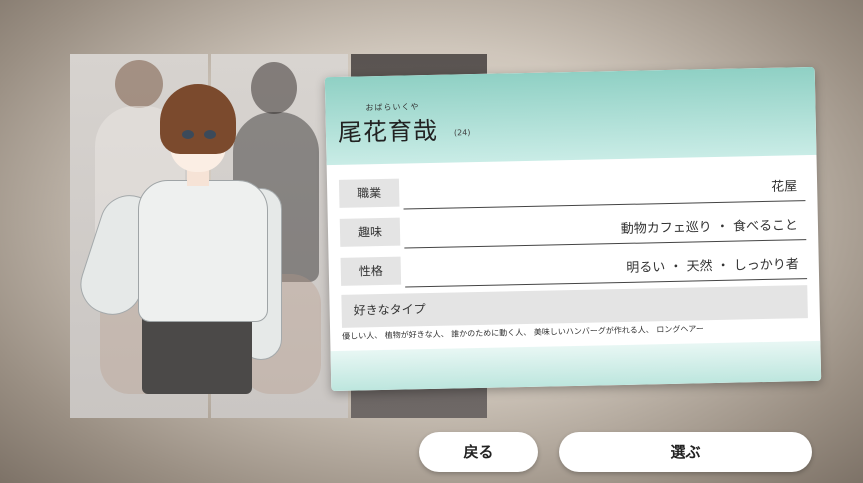 The image size is (863, 483). I want to click on occupation-label: 職業, so click(369, 193).